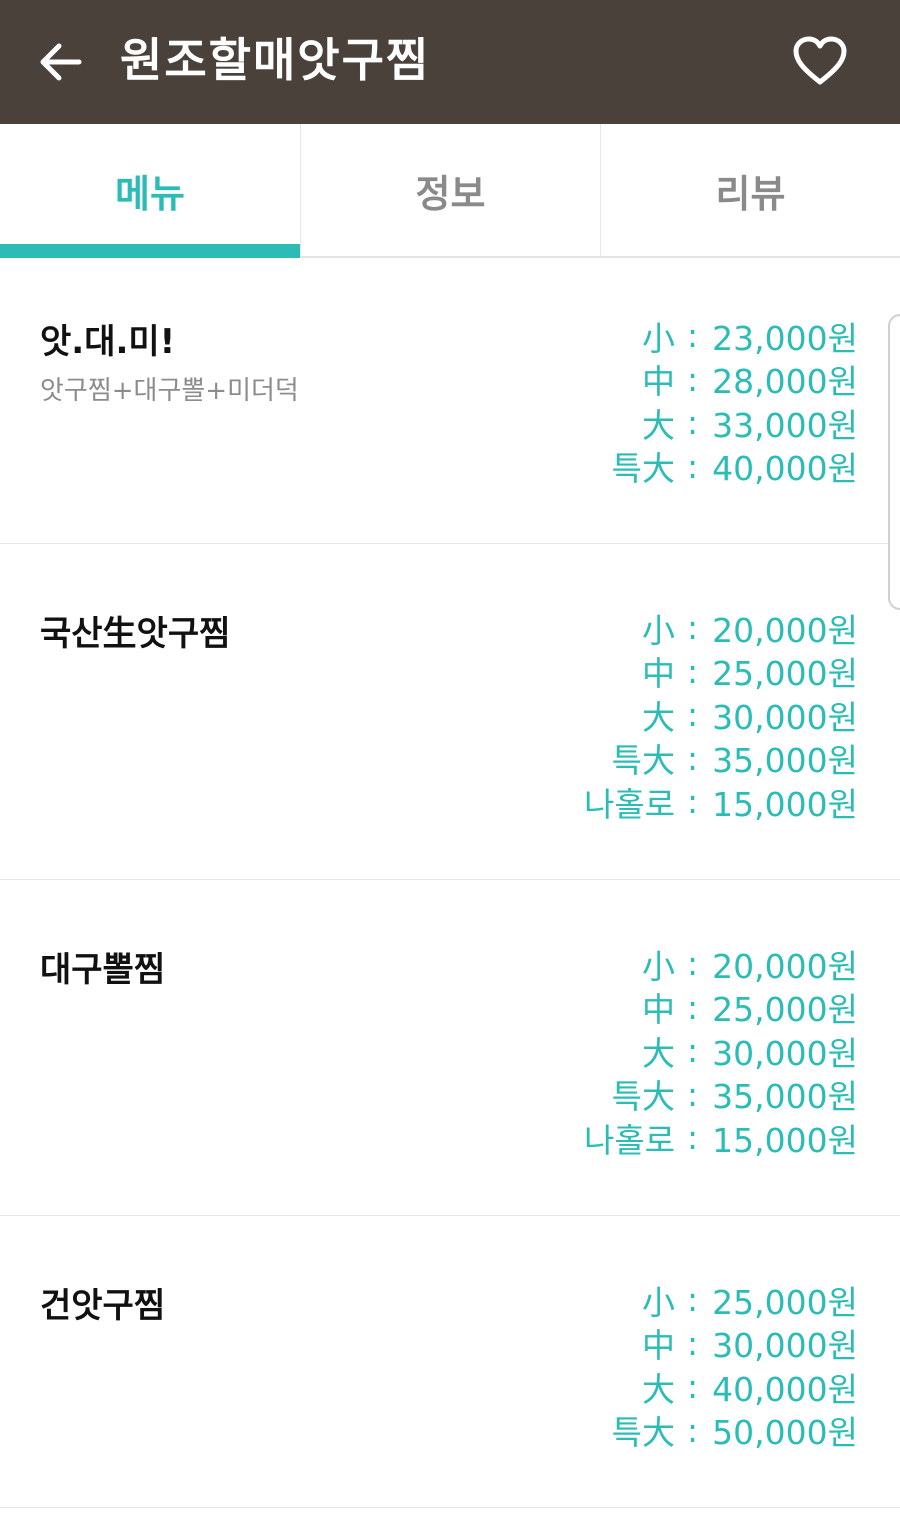  I want to click on price-value: 50,000원, so click(785, 1433).